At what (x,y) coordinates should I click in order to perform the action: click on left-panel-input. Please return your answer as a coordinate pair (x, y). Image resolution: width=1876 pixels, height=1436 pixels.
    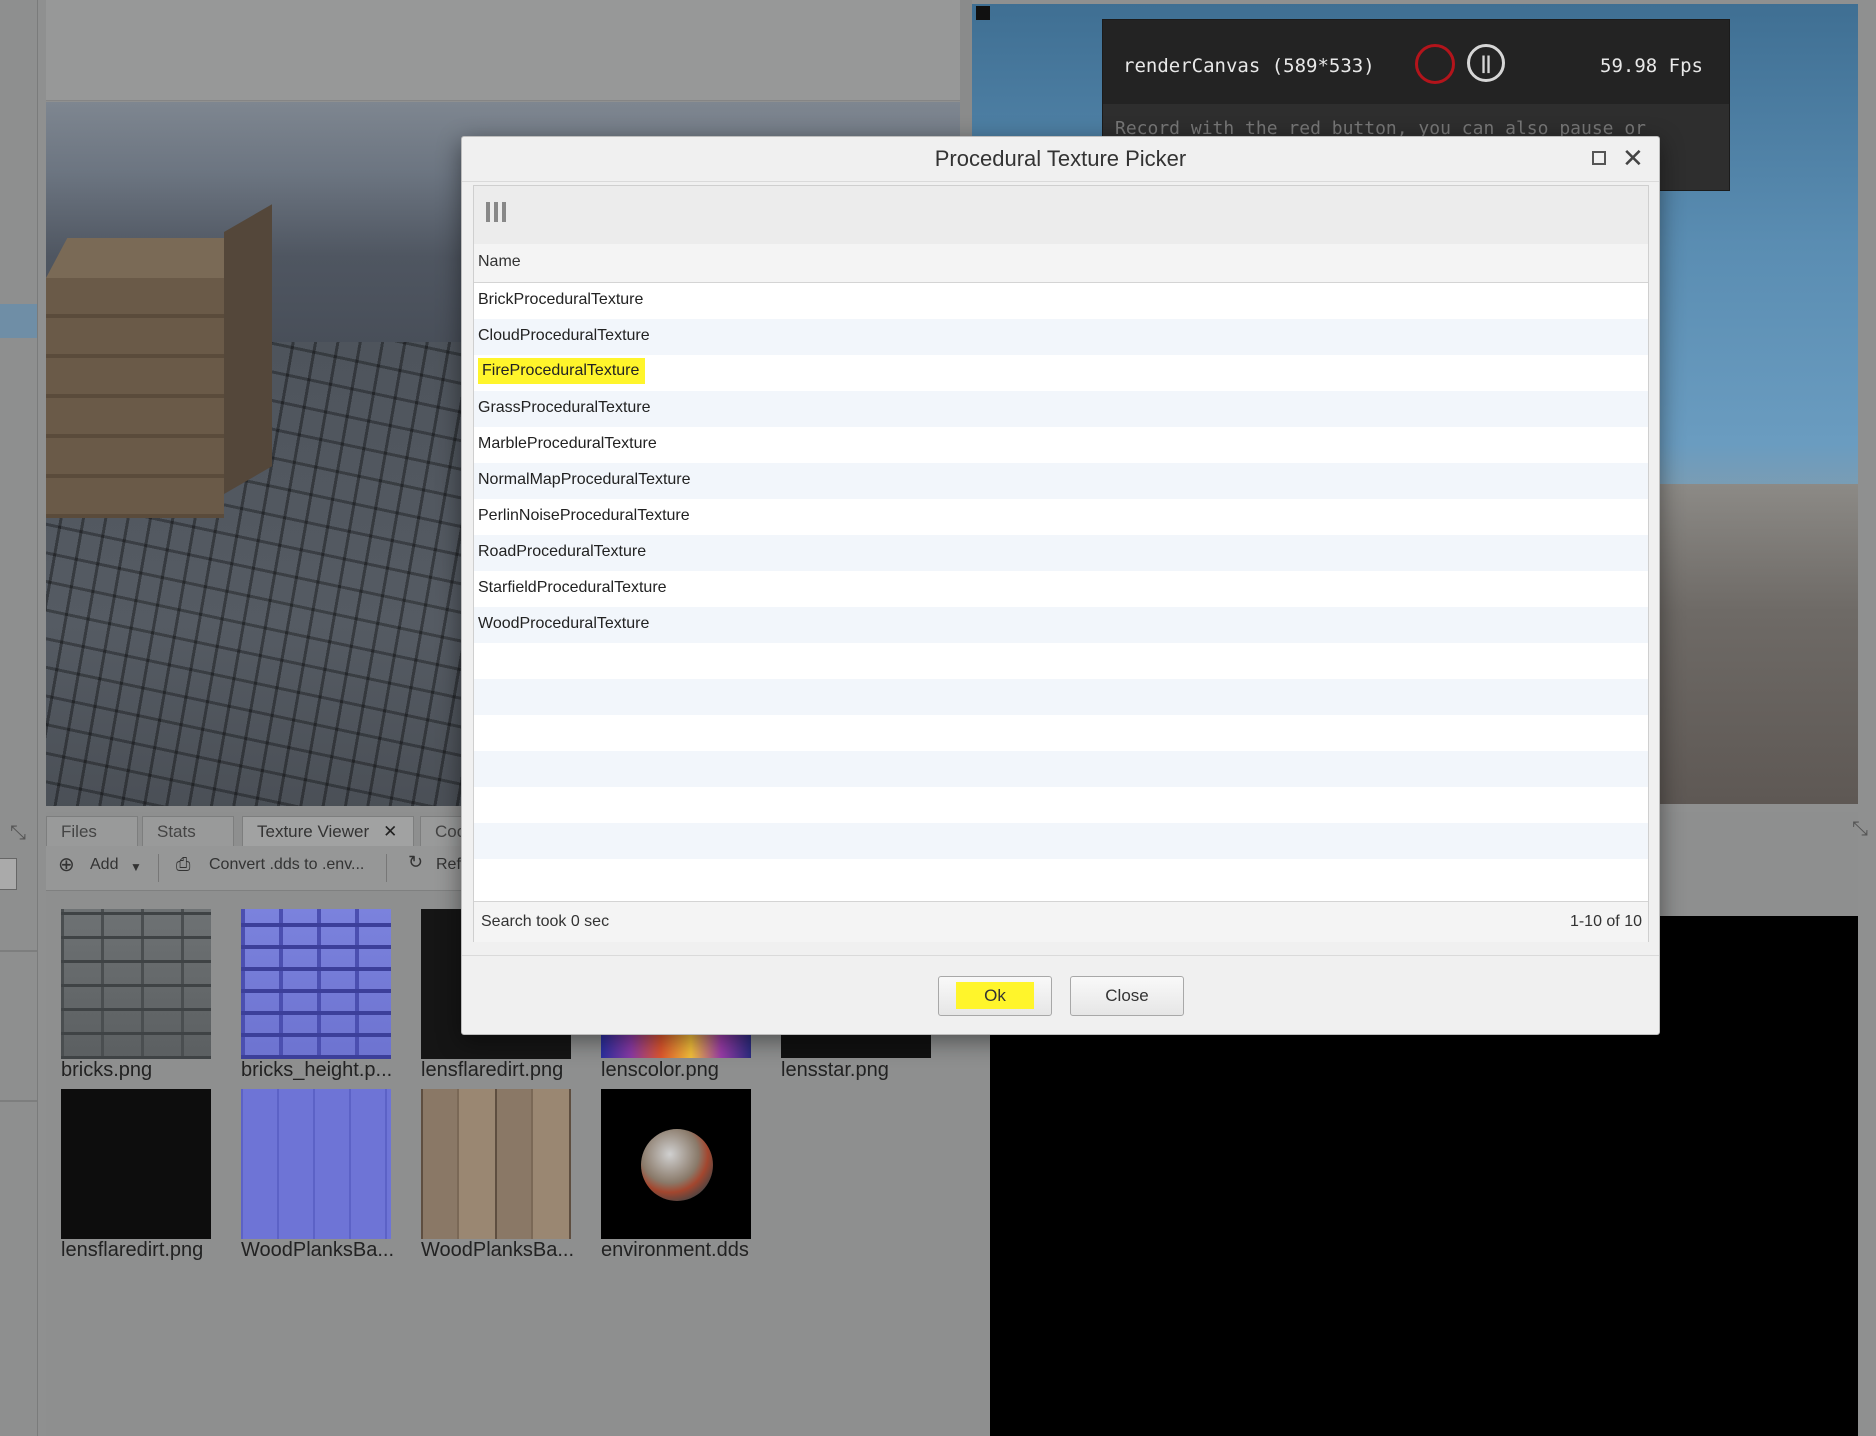
    Looking at the image, I should click on (8, 874).